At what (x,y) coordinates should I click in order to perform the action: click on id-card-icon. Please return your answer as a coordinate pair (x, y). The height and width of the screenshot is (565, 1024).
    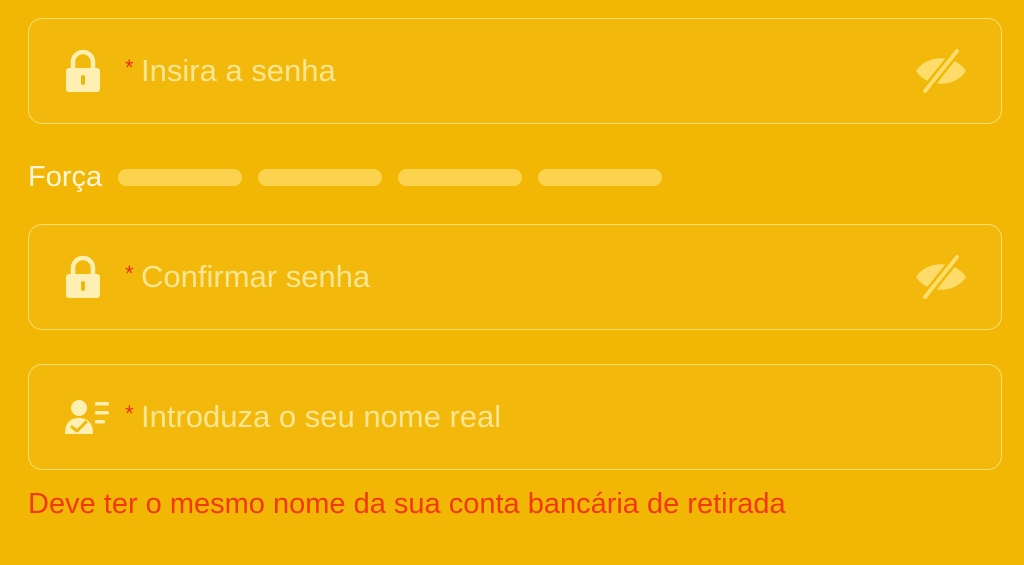
    Looking at the image, I should click on (87, 417).